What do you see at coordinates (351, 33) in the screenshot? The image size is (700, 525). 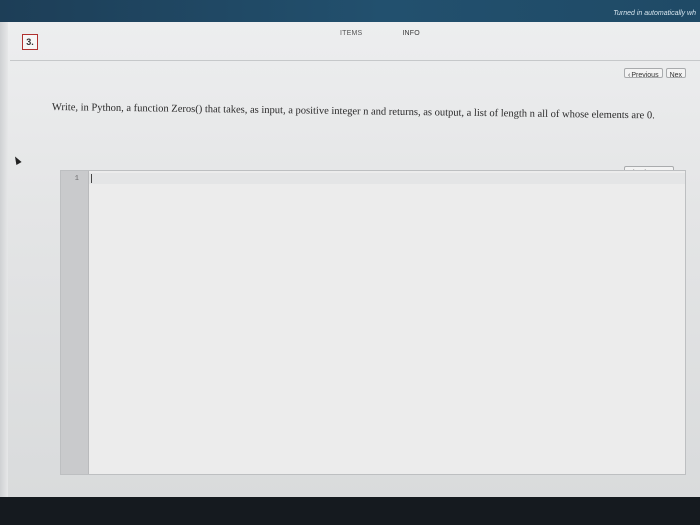 I see `tab-items: ITEMS` at bounding box center [351, 33].